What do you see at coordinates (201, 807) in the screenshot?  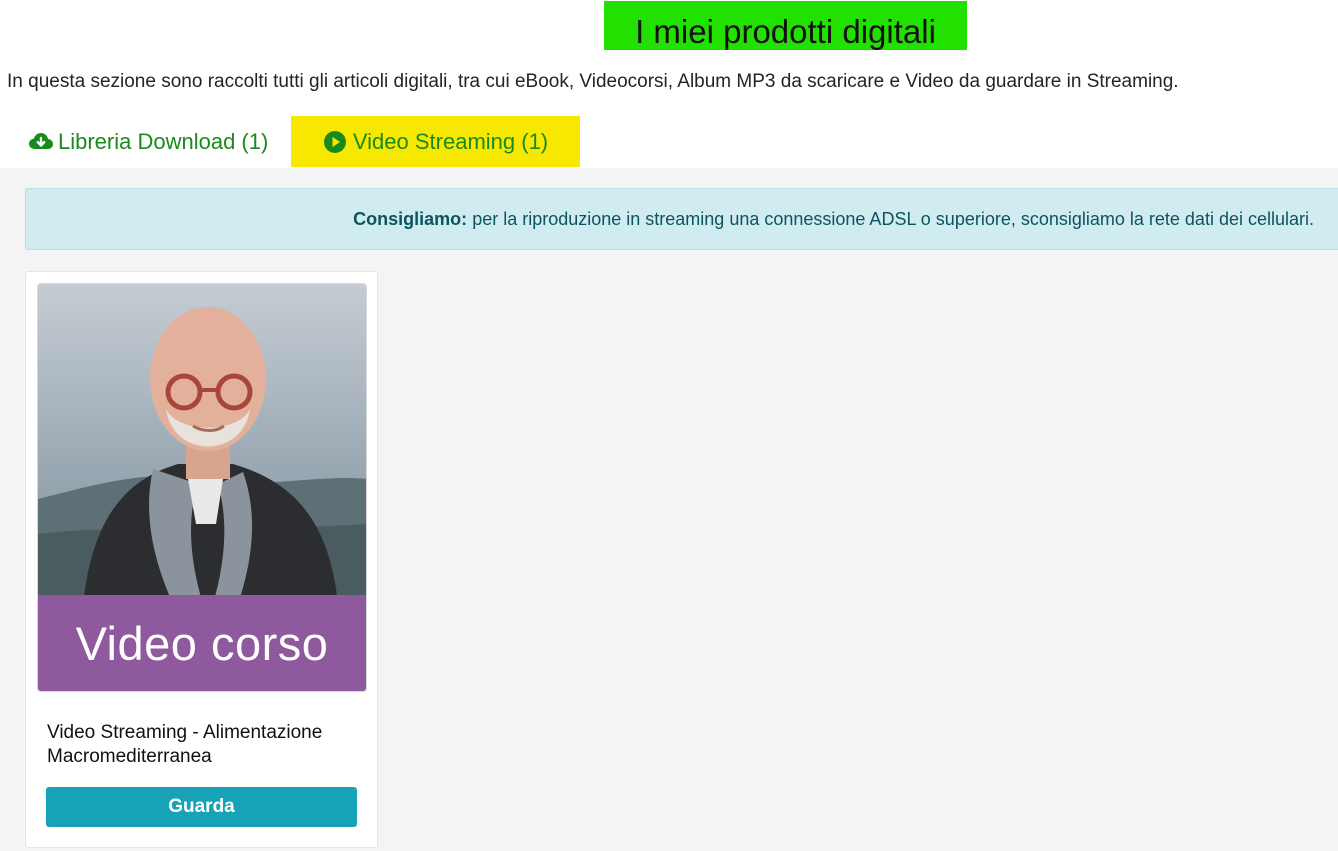 I see `watch-button: Guarda` at bounding box center [201, 807].